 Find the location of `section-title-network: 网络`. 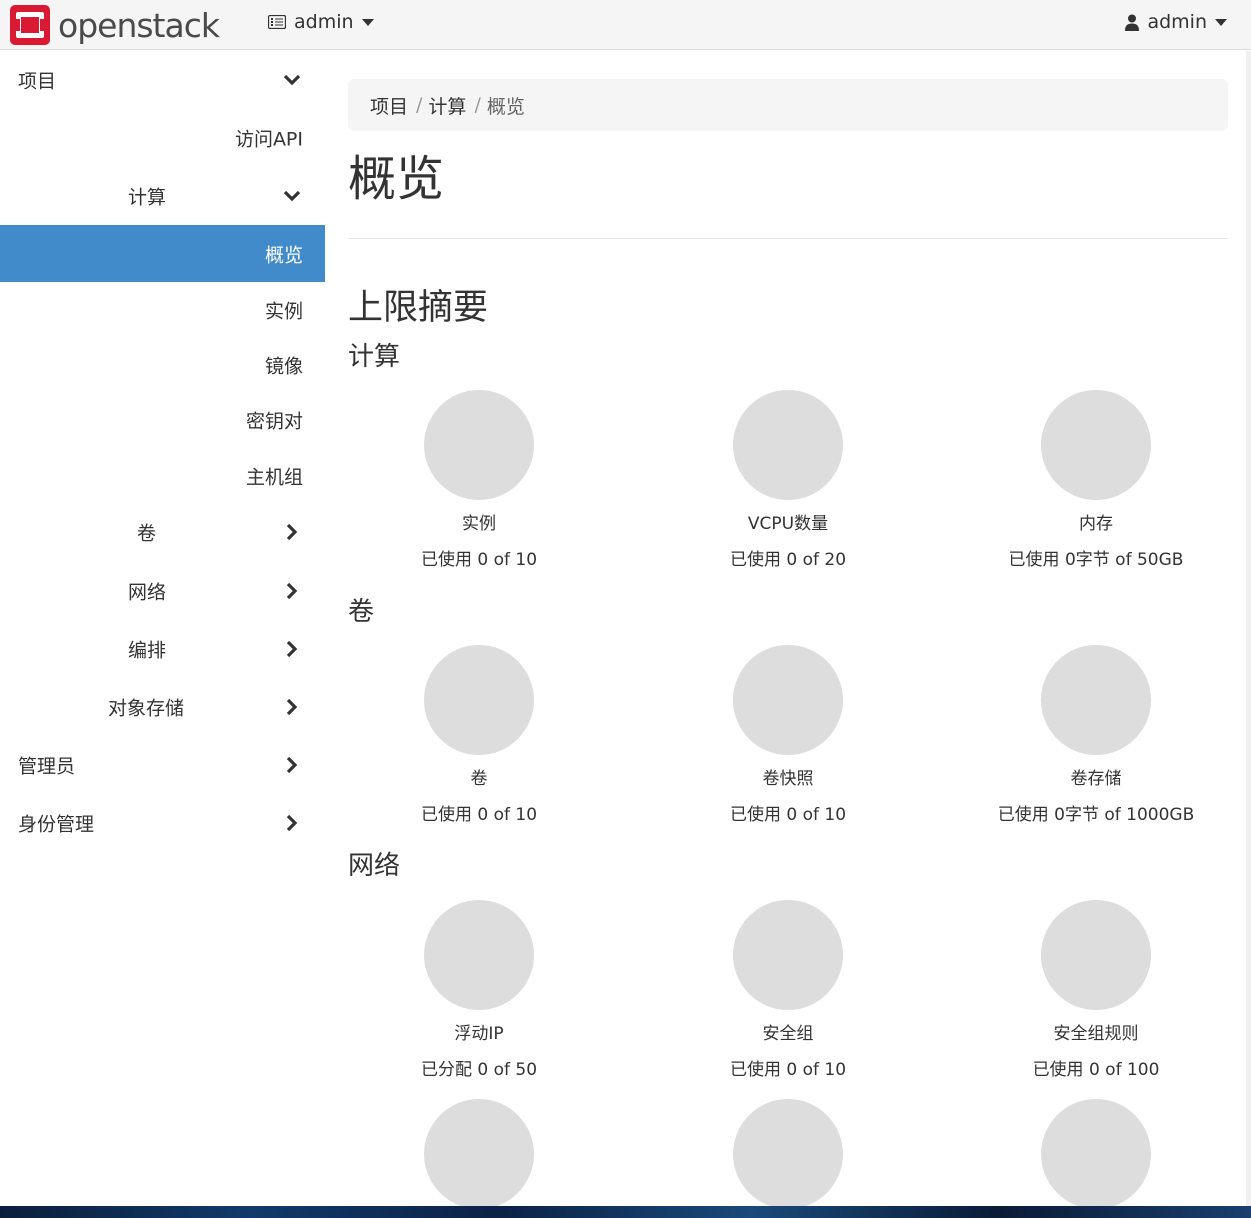

section-title-network: 网络 is located at coordinates (374, 866).